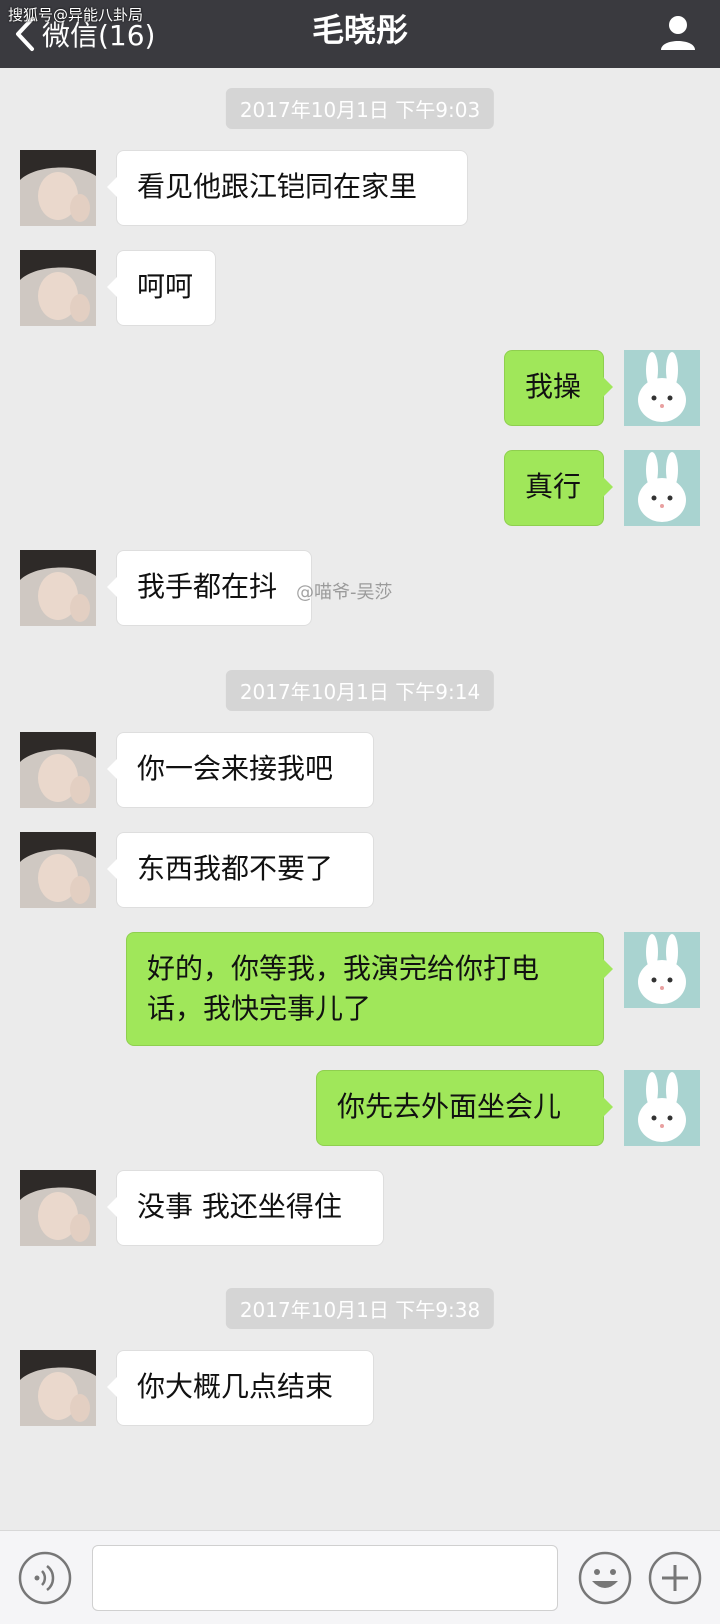 This screenshot has height=1624, width=720. I want to click on emoji-icon, so click(605, 1580).